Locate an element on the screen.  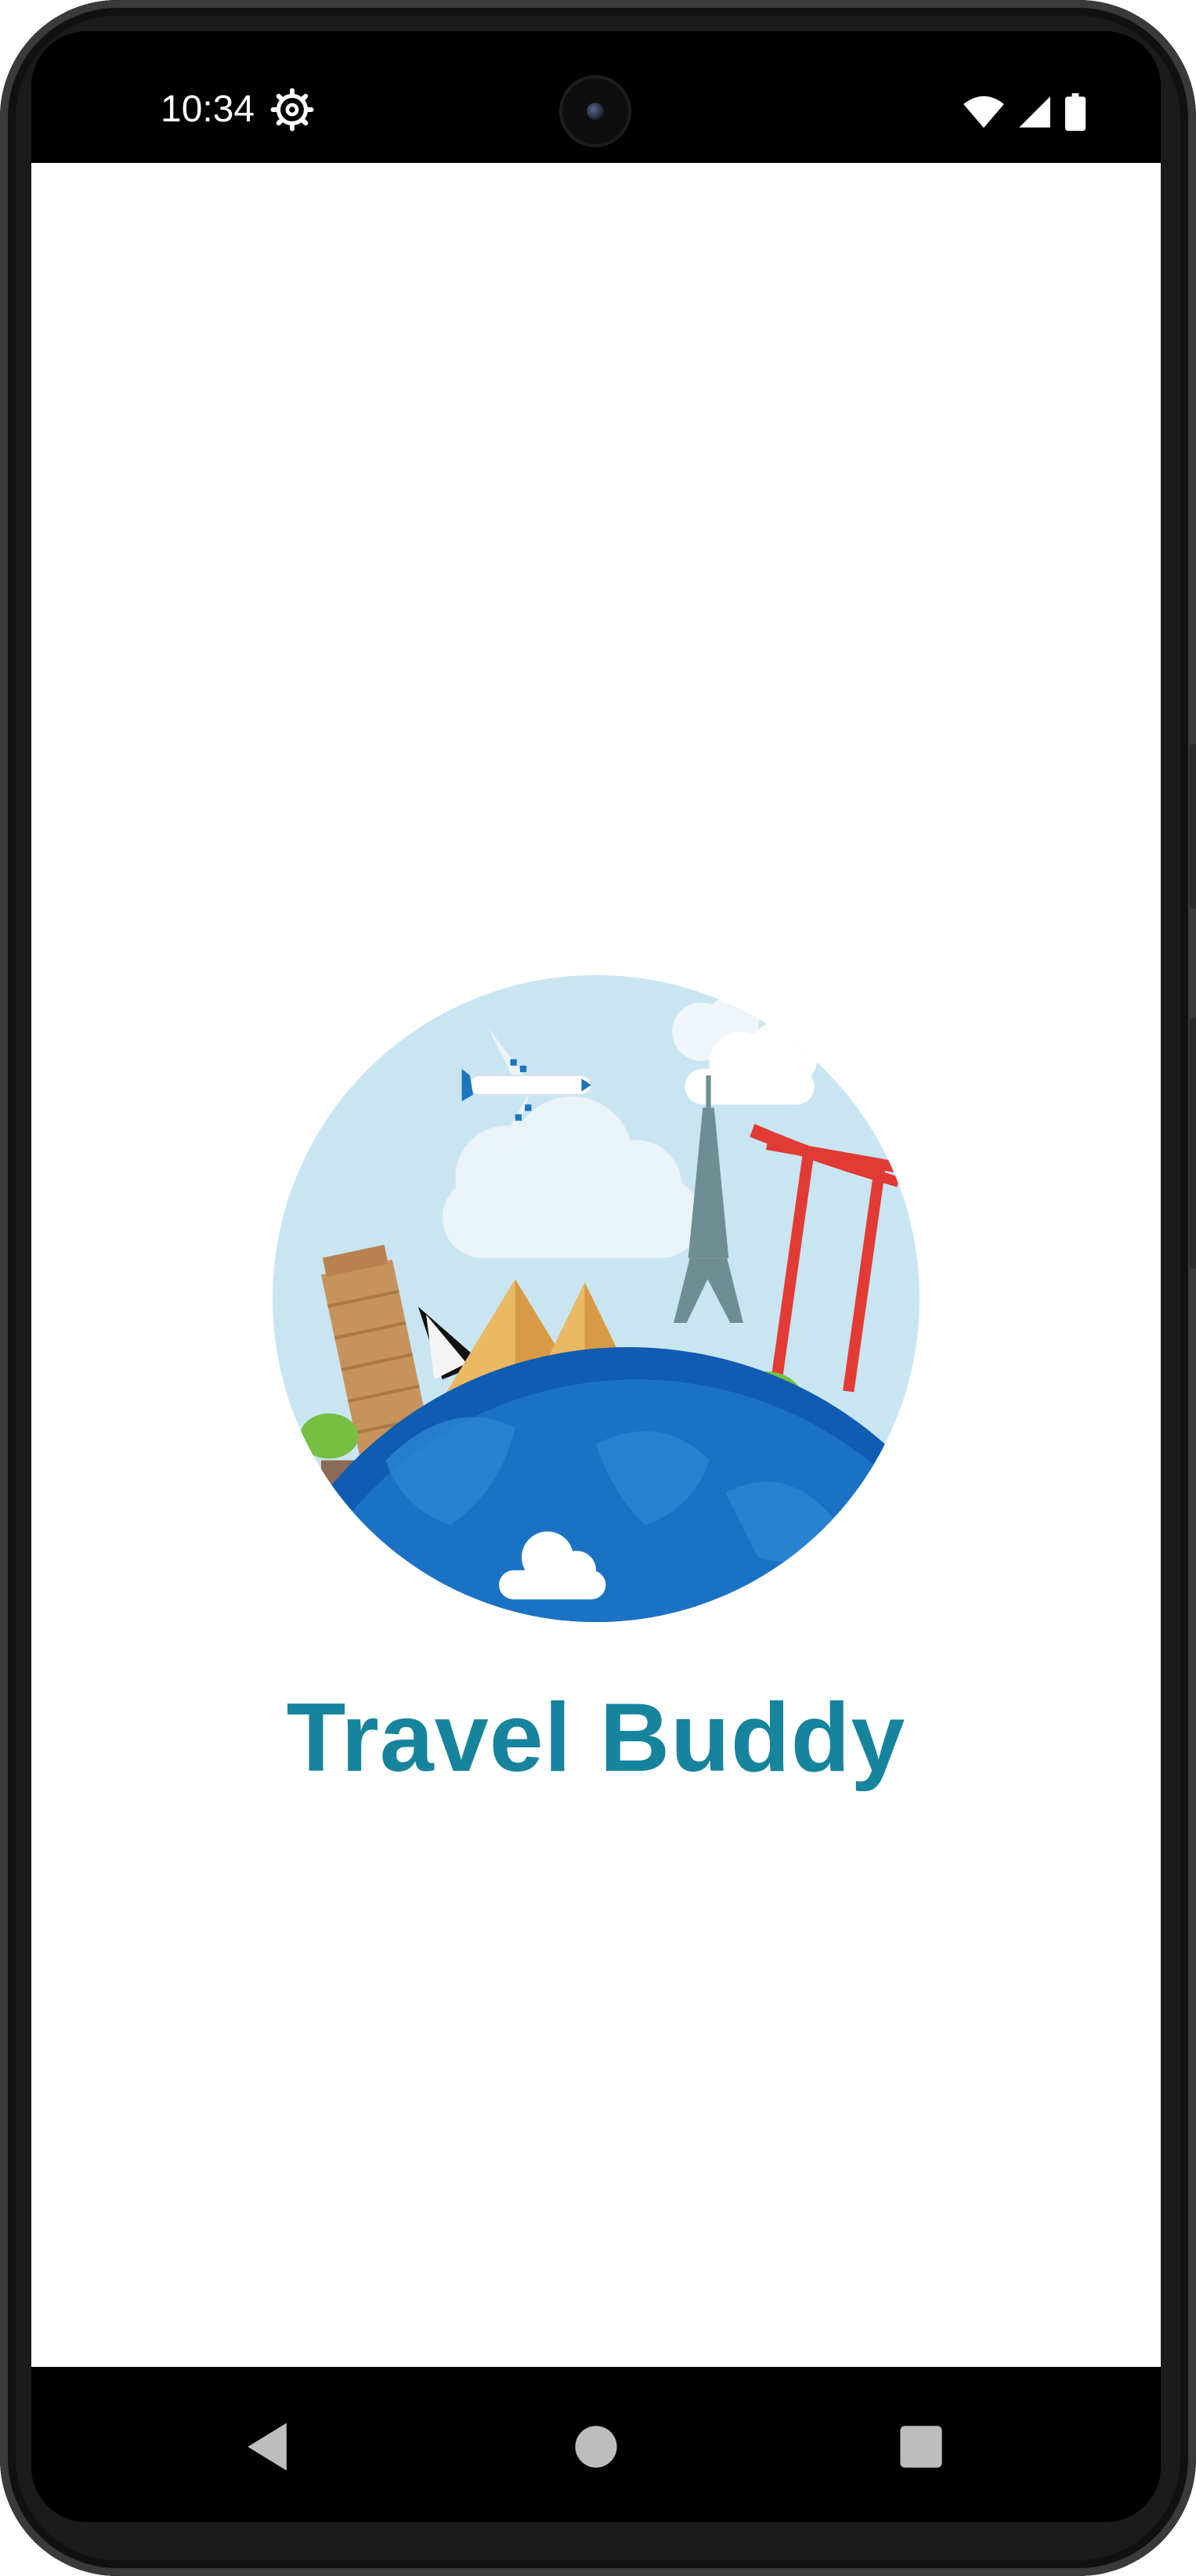
back-triangle-icon is located at coordinates (268, 2447).